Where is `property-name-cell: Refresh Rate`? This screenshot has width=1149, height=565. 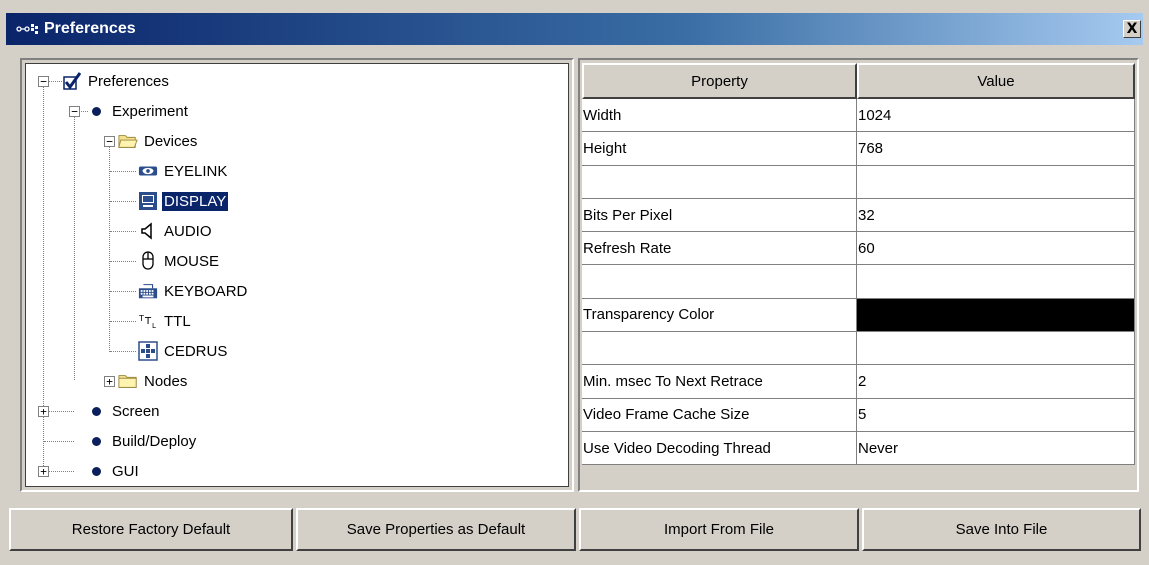
property-name-cell: Refresh Rate is located at coordinates (719, 249).